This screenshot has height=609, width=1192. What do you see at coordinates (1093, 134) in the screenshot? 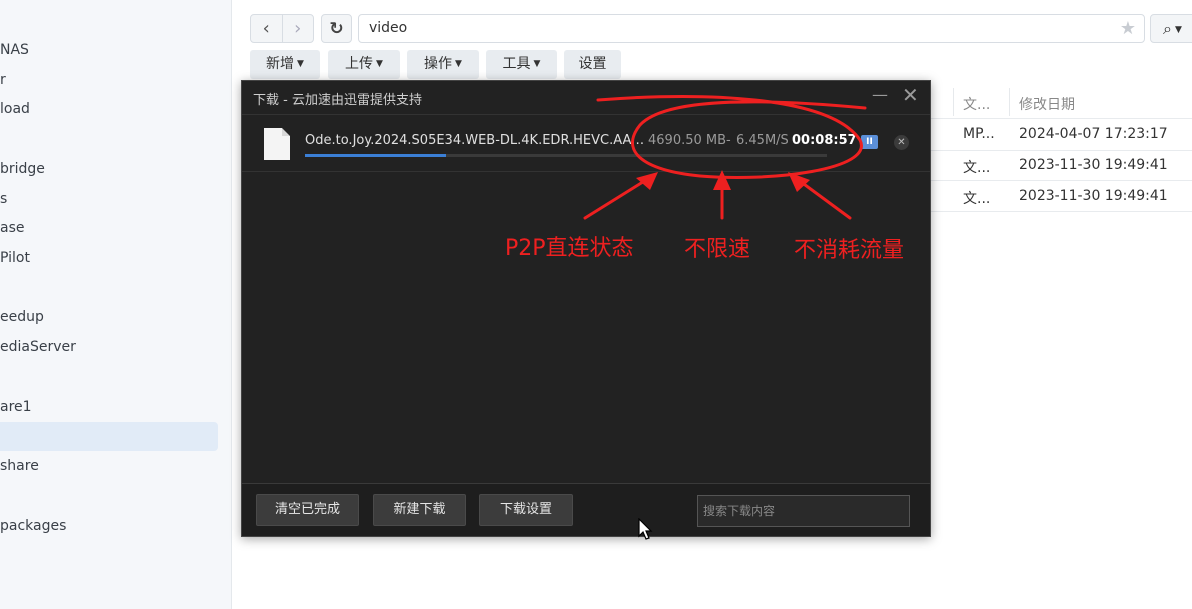
I see `file-modified-cell: 2024-04-07 17:23:17` at bounding box center [1093, 134].